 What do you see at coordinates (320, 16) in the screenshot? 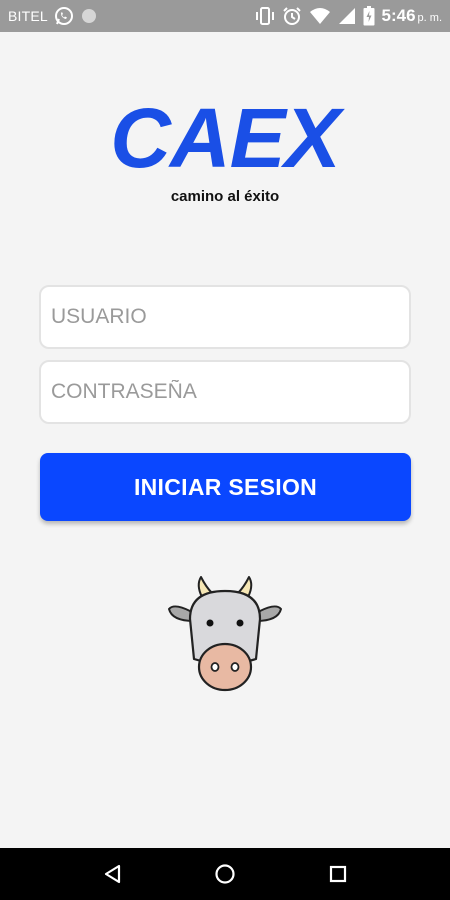
I see `wifi-icon` at bounding box center [320, 16].